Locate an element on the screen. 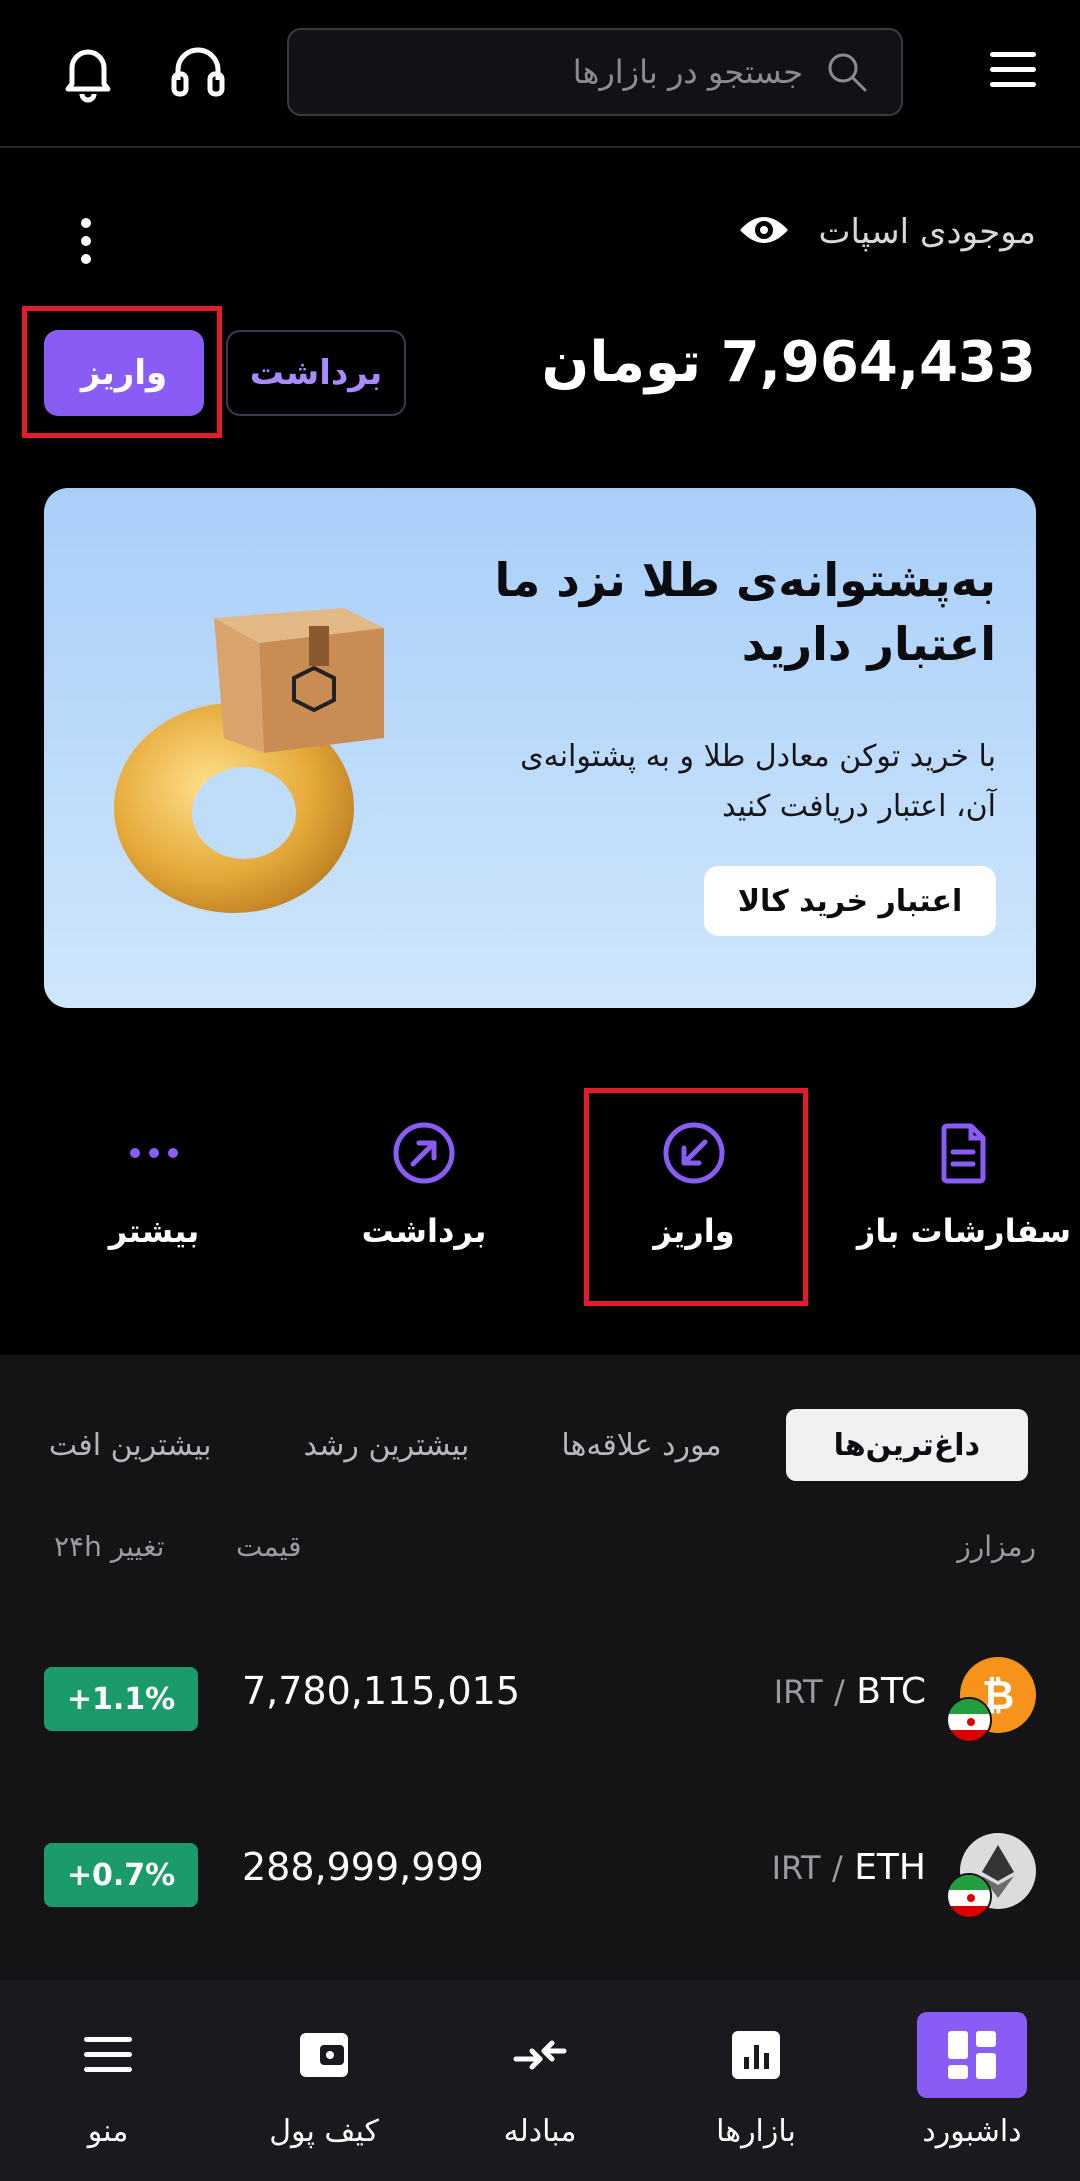 The width and height of the screenshot is (1080, 2181). pair-label: IRT / ETH is located at coordinates (848, 1867).